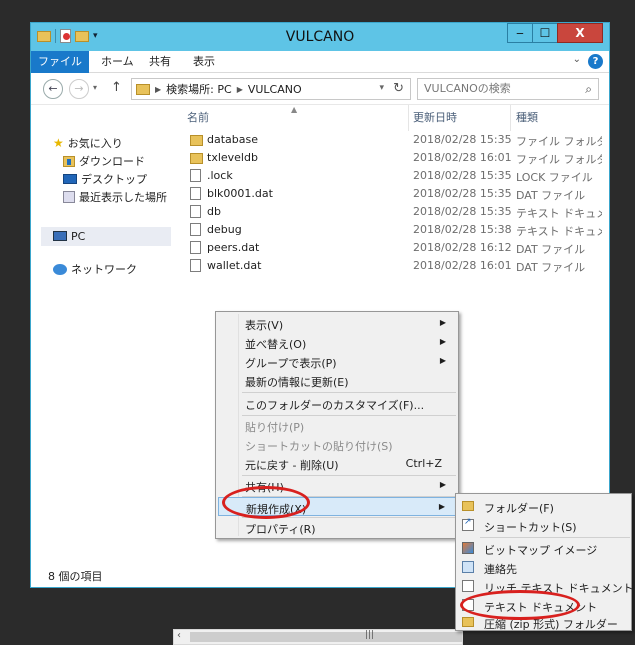 The width and height of the screenshot is (635, 645). What do you see at coordinates (388, 248) in the screenshot?
I see `file-row: peers.dat 2018/02/28 16:12 DAT ファイル` at bounding box center [388, 248].